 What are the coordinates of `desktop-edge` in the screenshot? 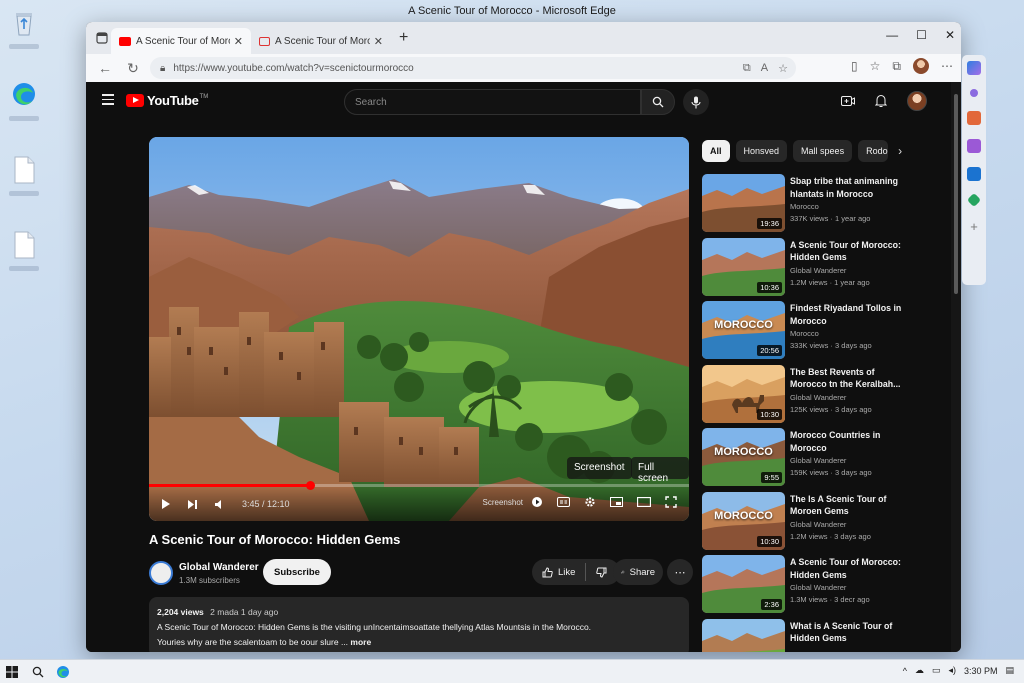 It's located at (24, 100).